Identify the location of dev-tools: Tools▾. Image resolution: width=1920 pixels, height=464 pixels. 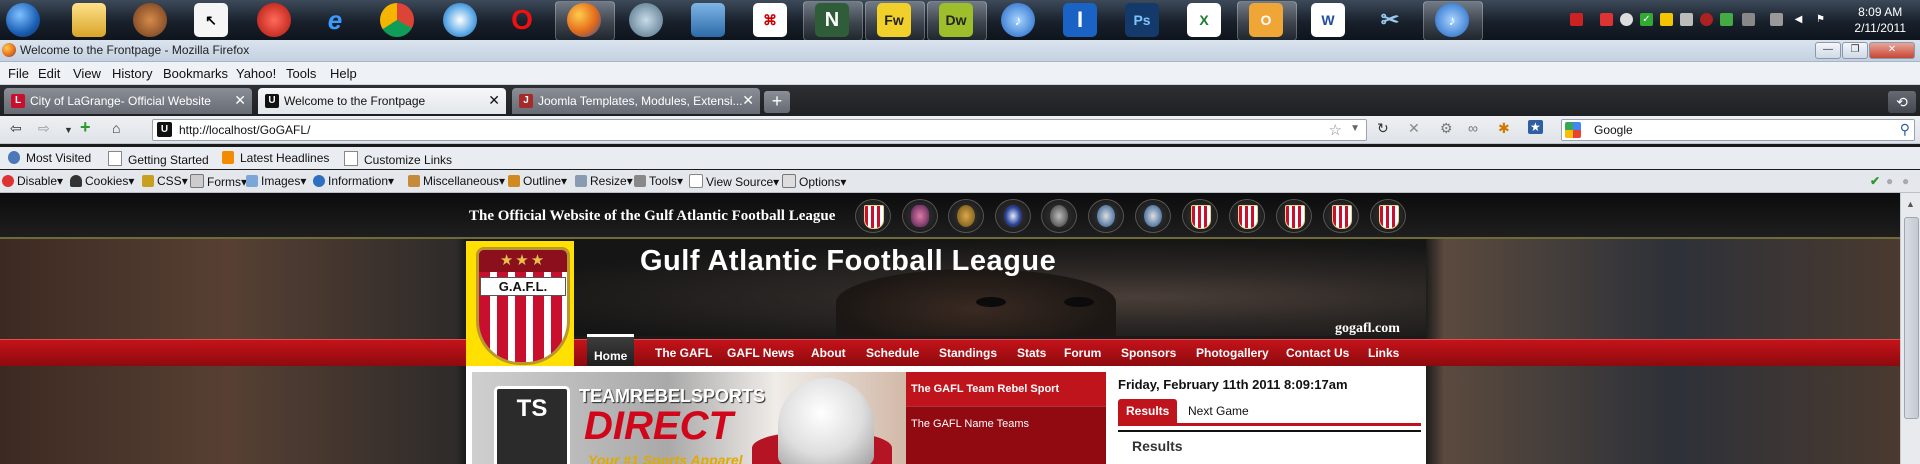
(658, 181).